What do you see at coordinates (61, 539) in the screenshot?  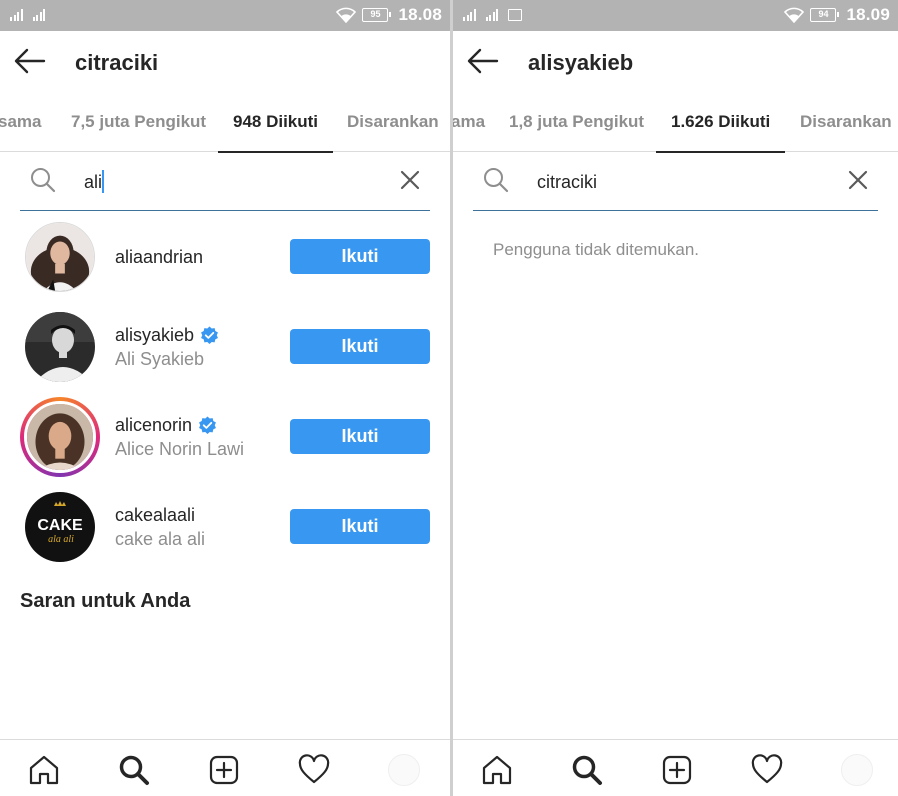 I see `logo-subtext: ala ali` at bounding box center [61, 539].